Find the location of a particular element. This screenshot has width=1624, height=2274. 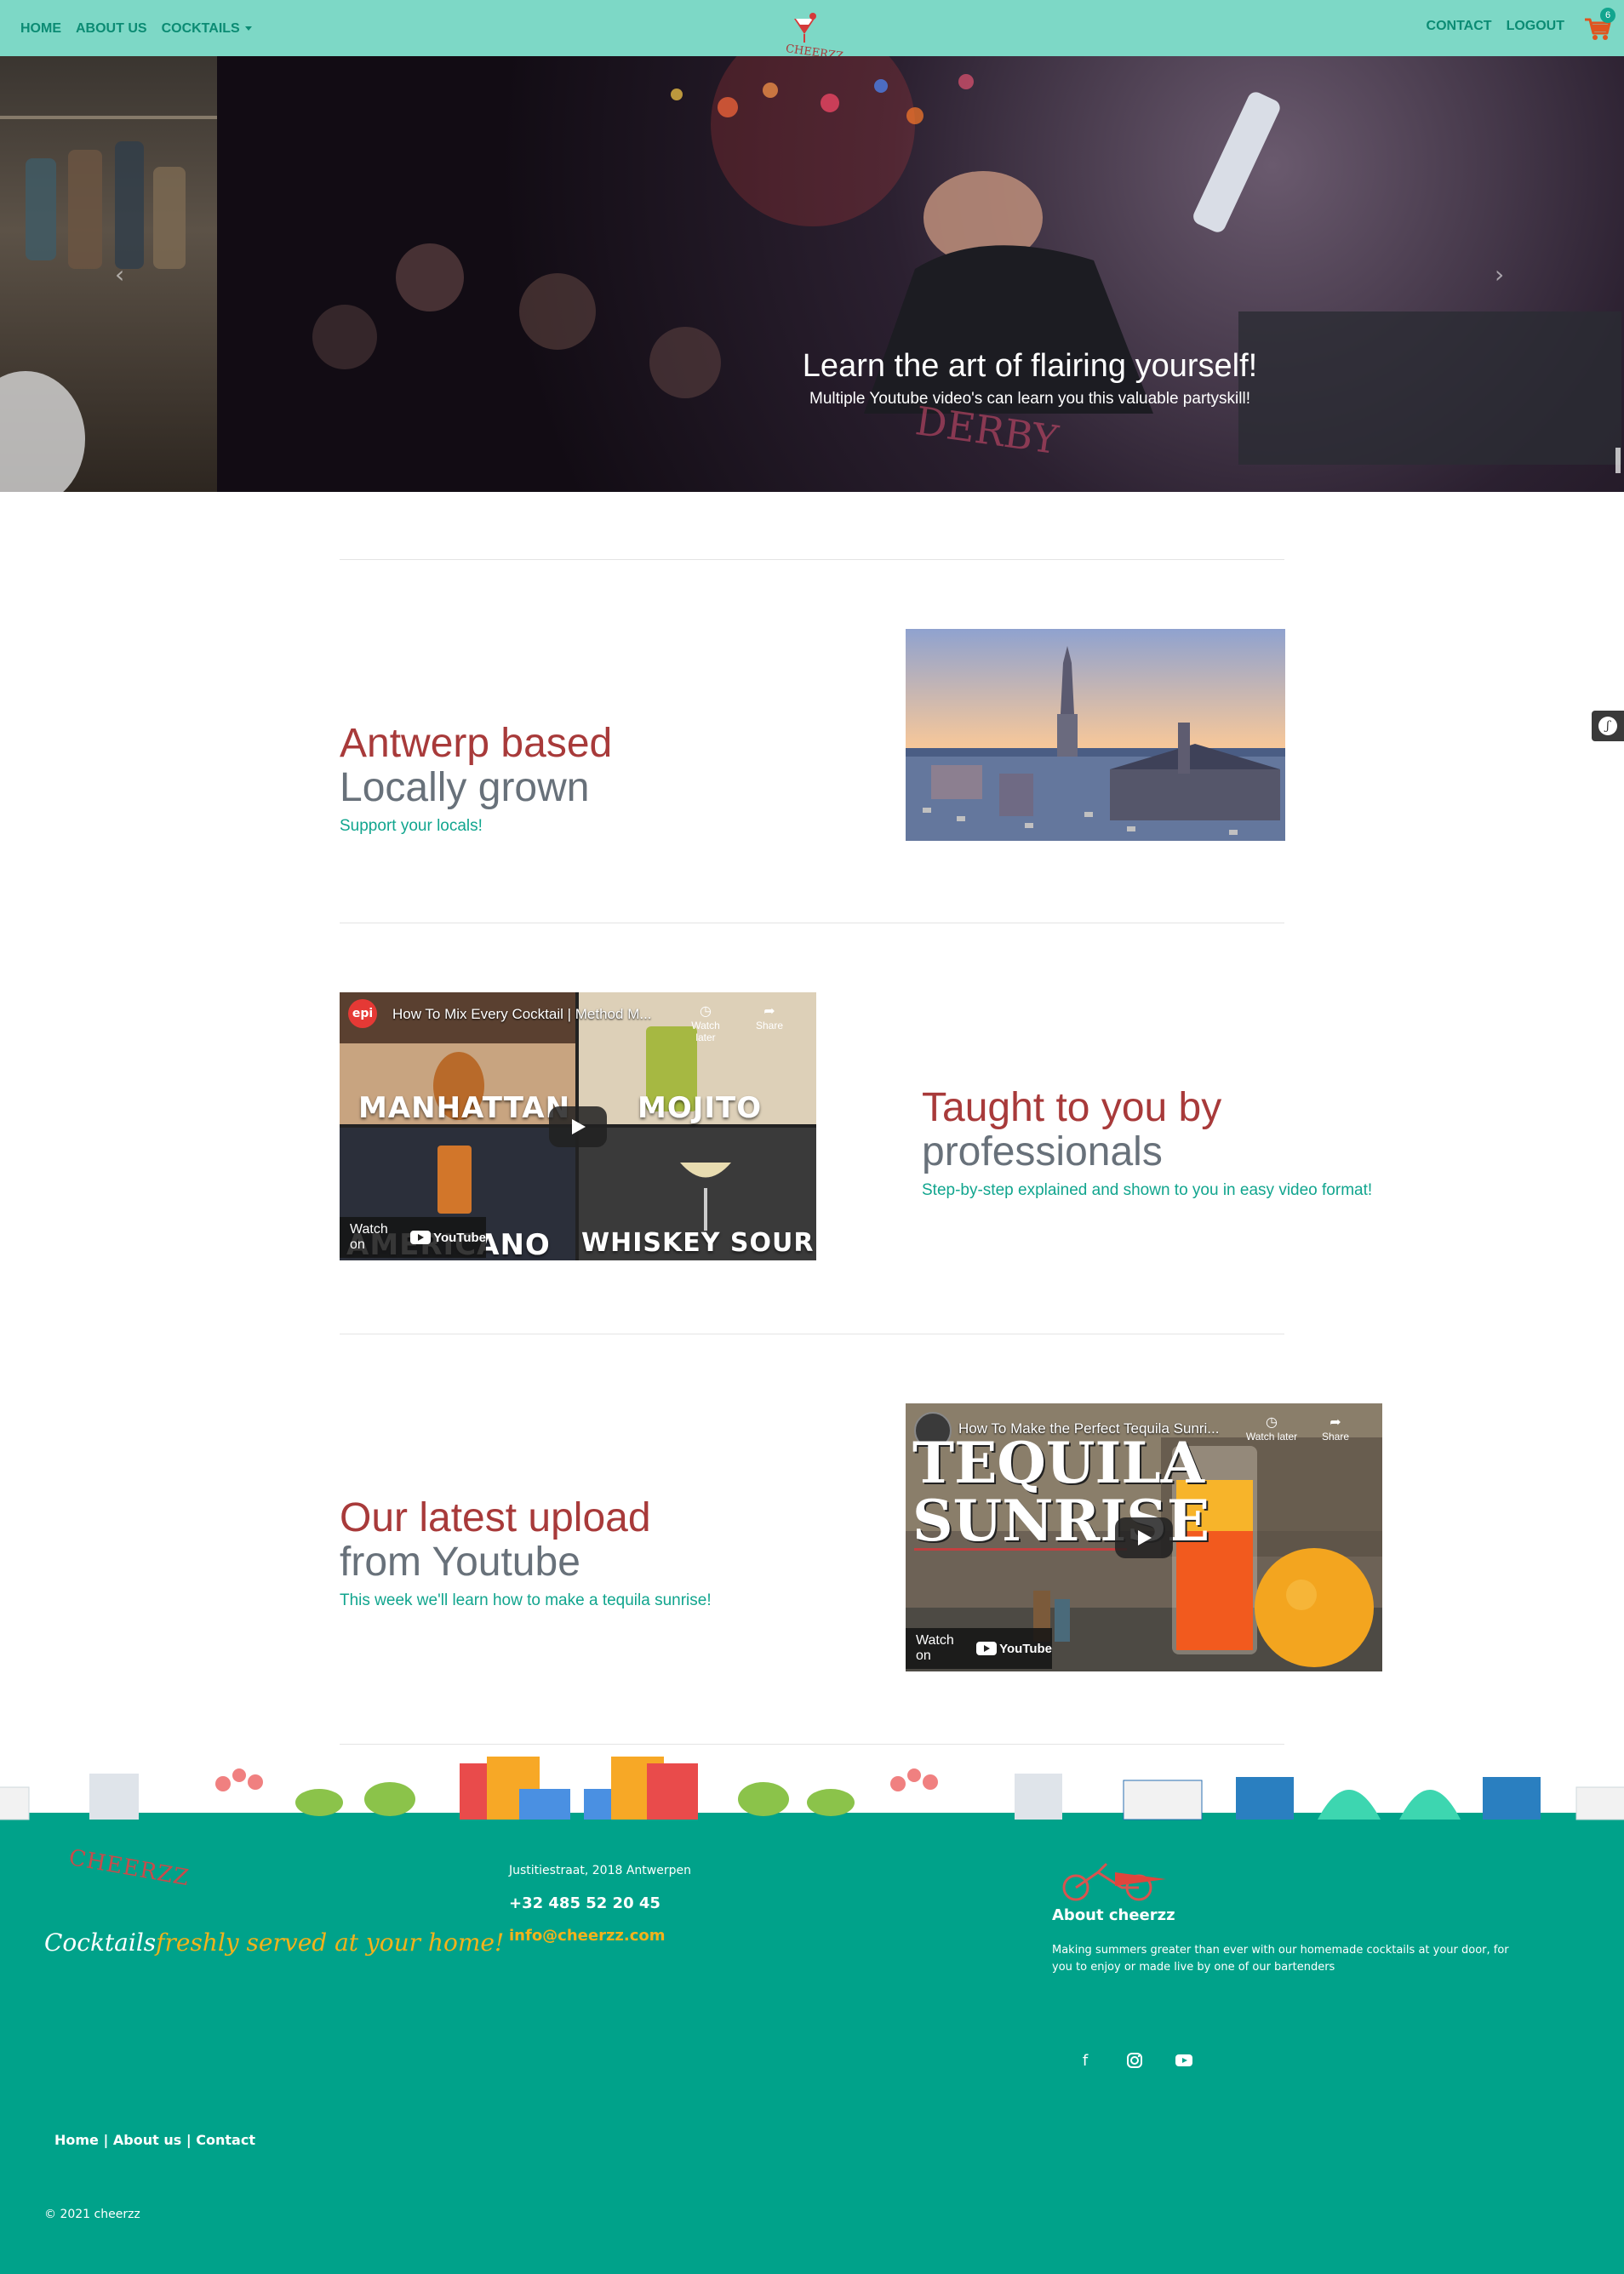

footer-tagline: Cocktailsfreshly served at your home! is located at coordinates (274, 1942).